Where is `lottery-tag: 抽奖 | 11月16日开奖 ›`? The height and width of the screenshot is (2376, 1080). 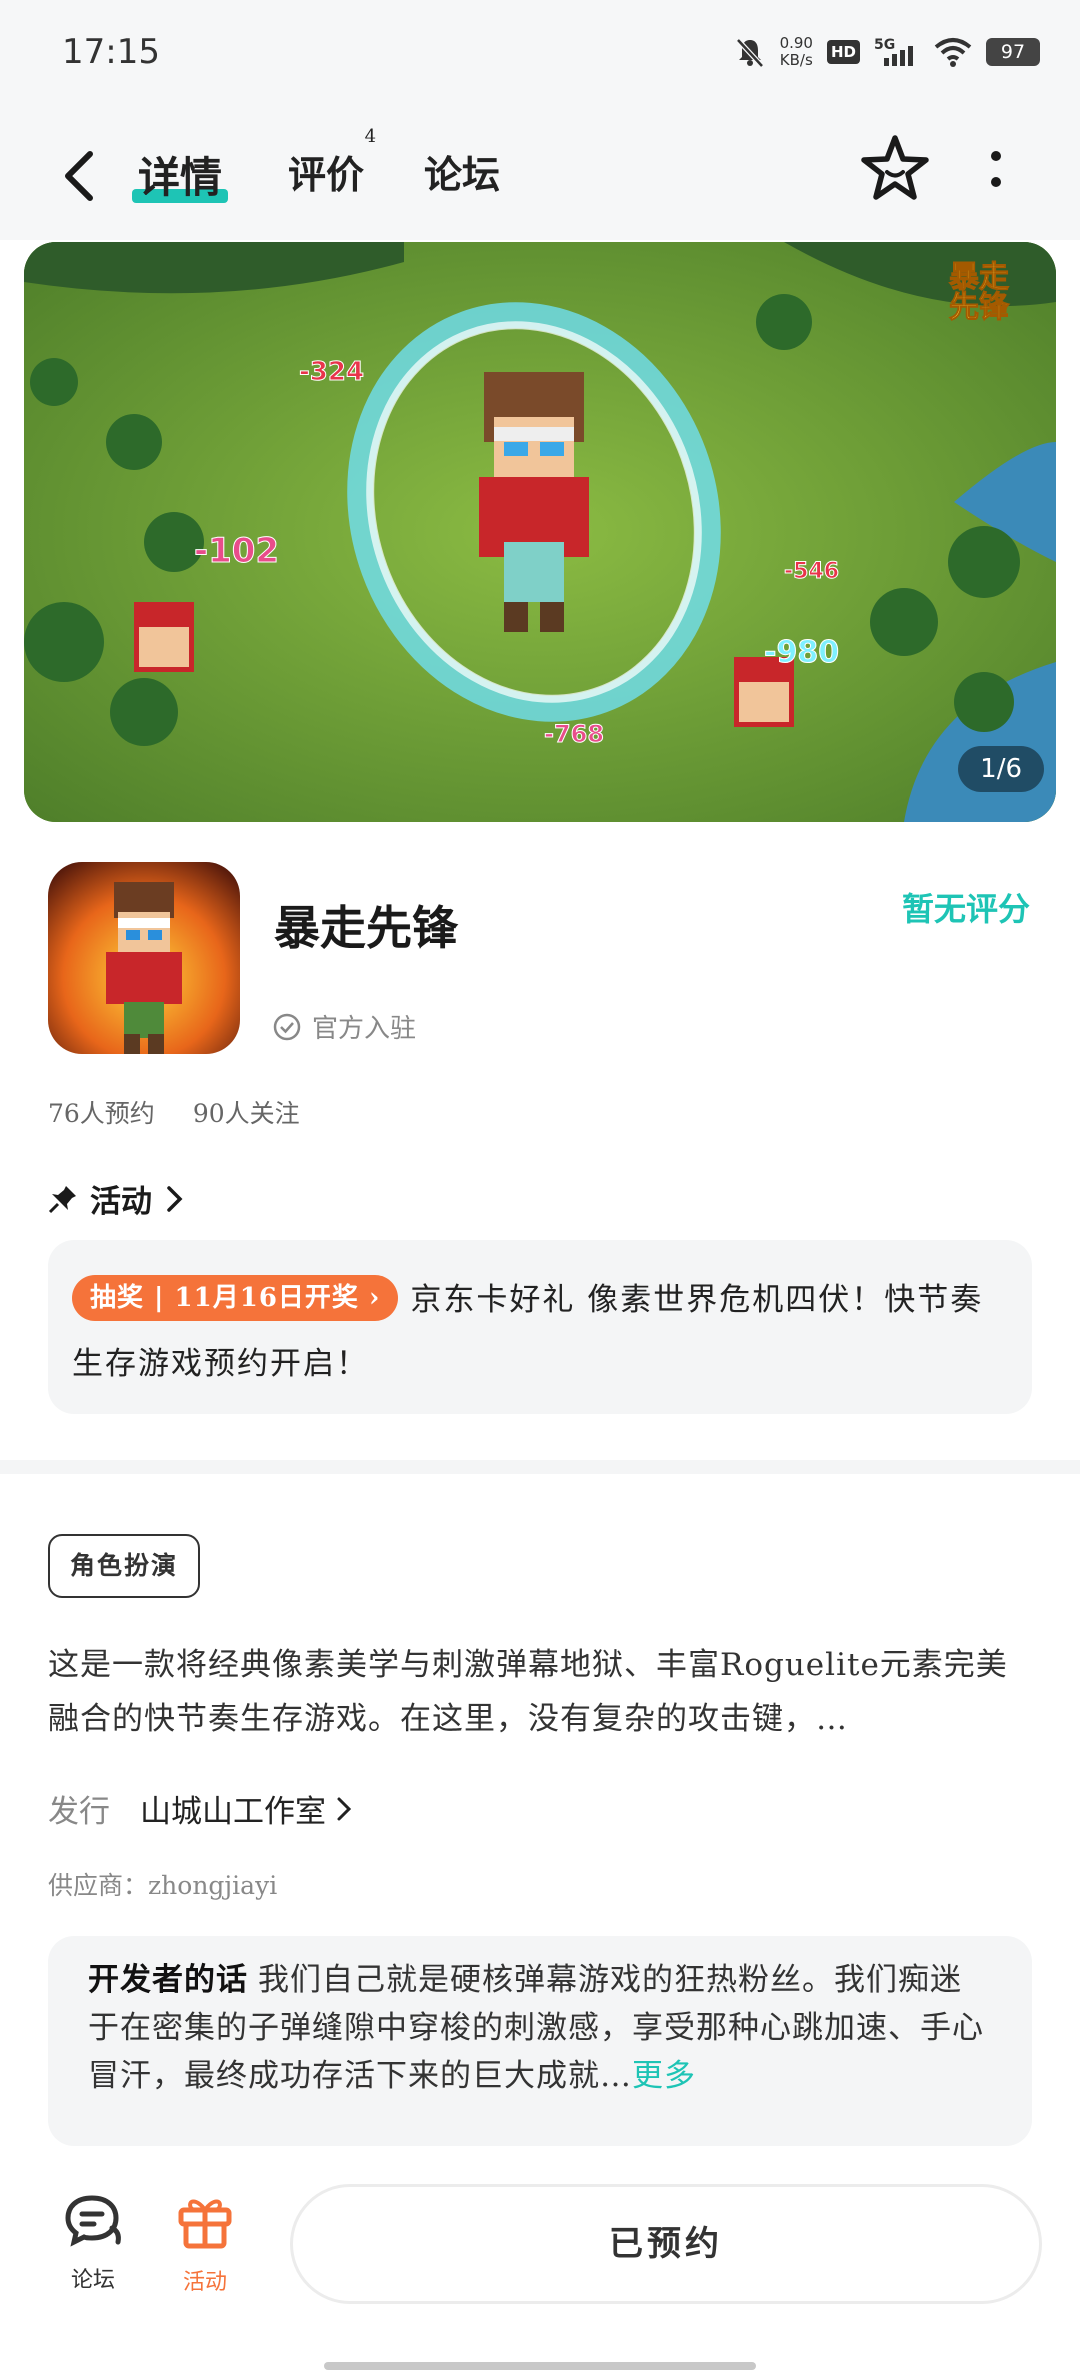 lottery-tag: 抽奖 | 11月16日开奖 › is located at coordinates (235, 1298).